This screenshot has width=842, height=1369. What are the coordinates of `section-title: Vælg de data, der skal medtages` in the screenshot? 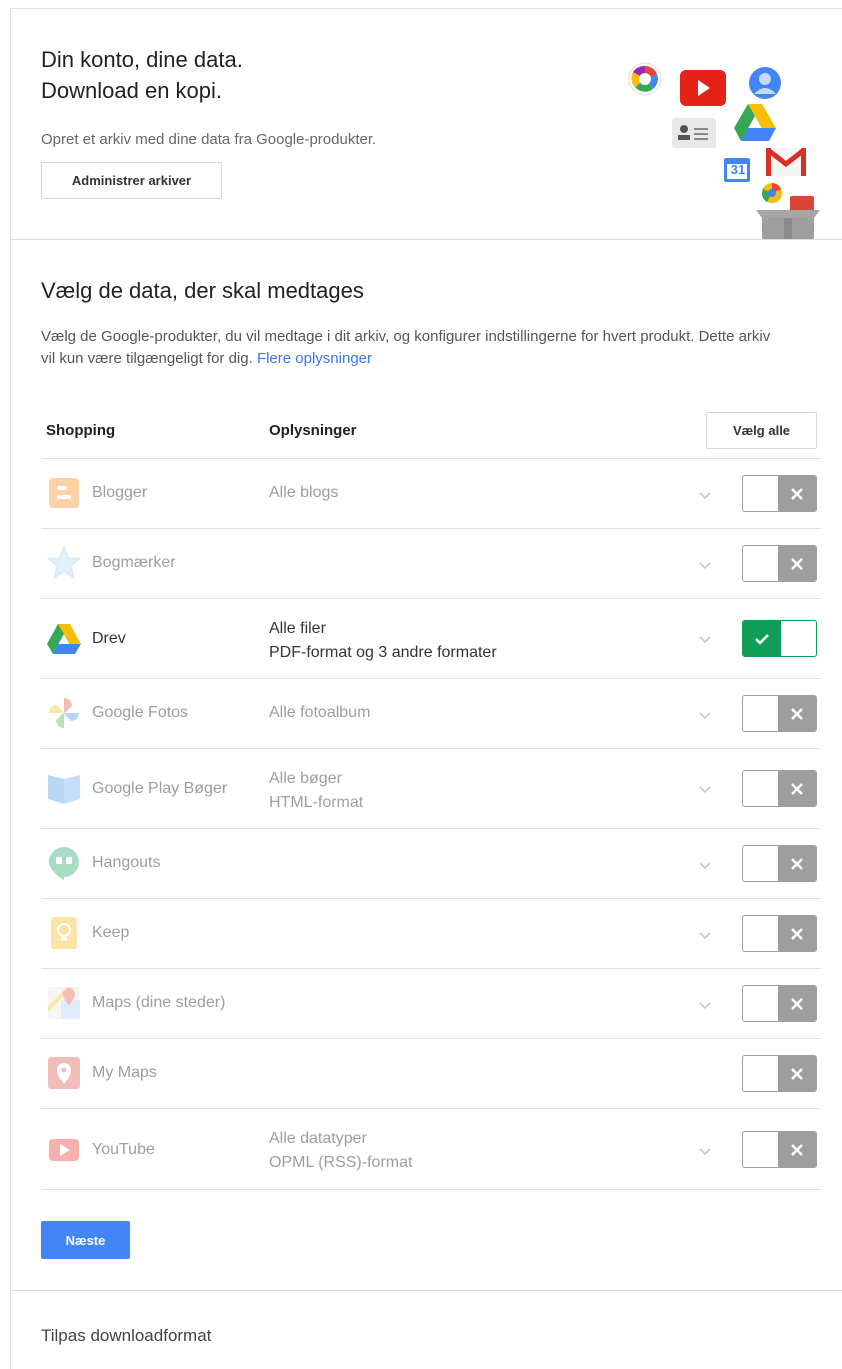 It's located at (202, 290).